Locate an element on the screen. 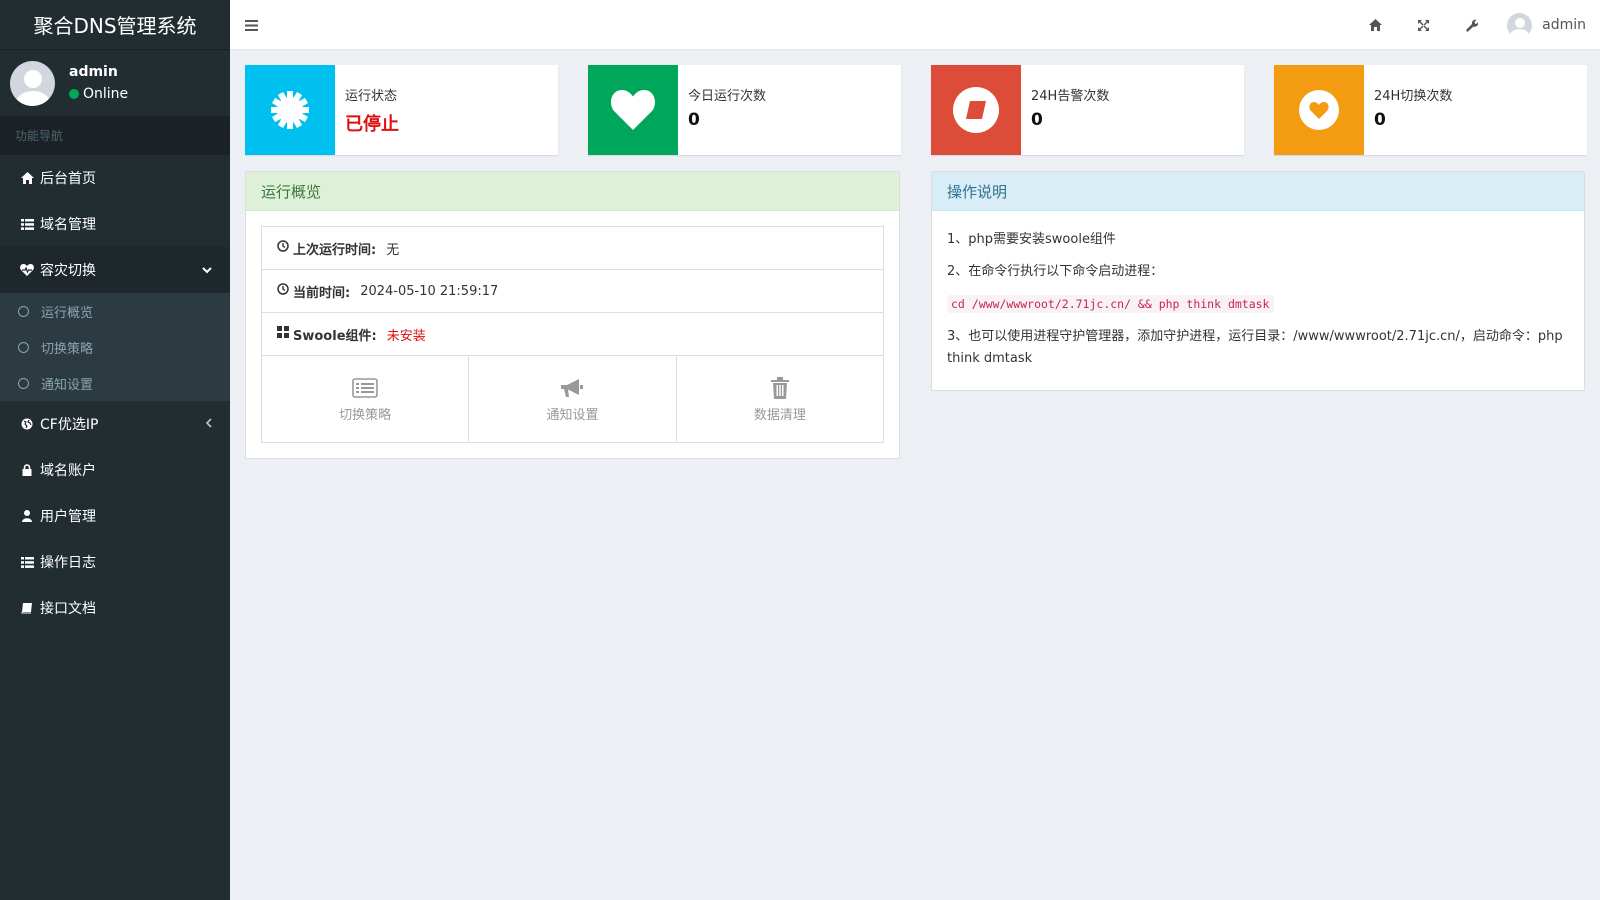 This screenshot has height=900, width=1600. button-label: 切换策略 is located at coordinates (365, 415).